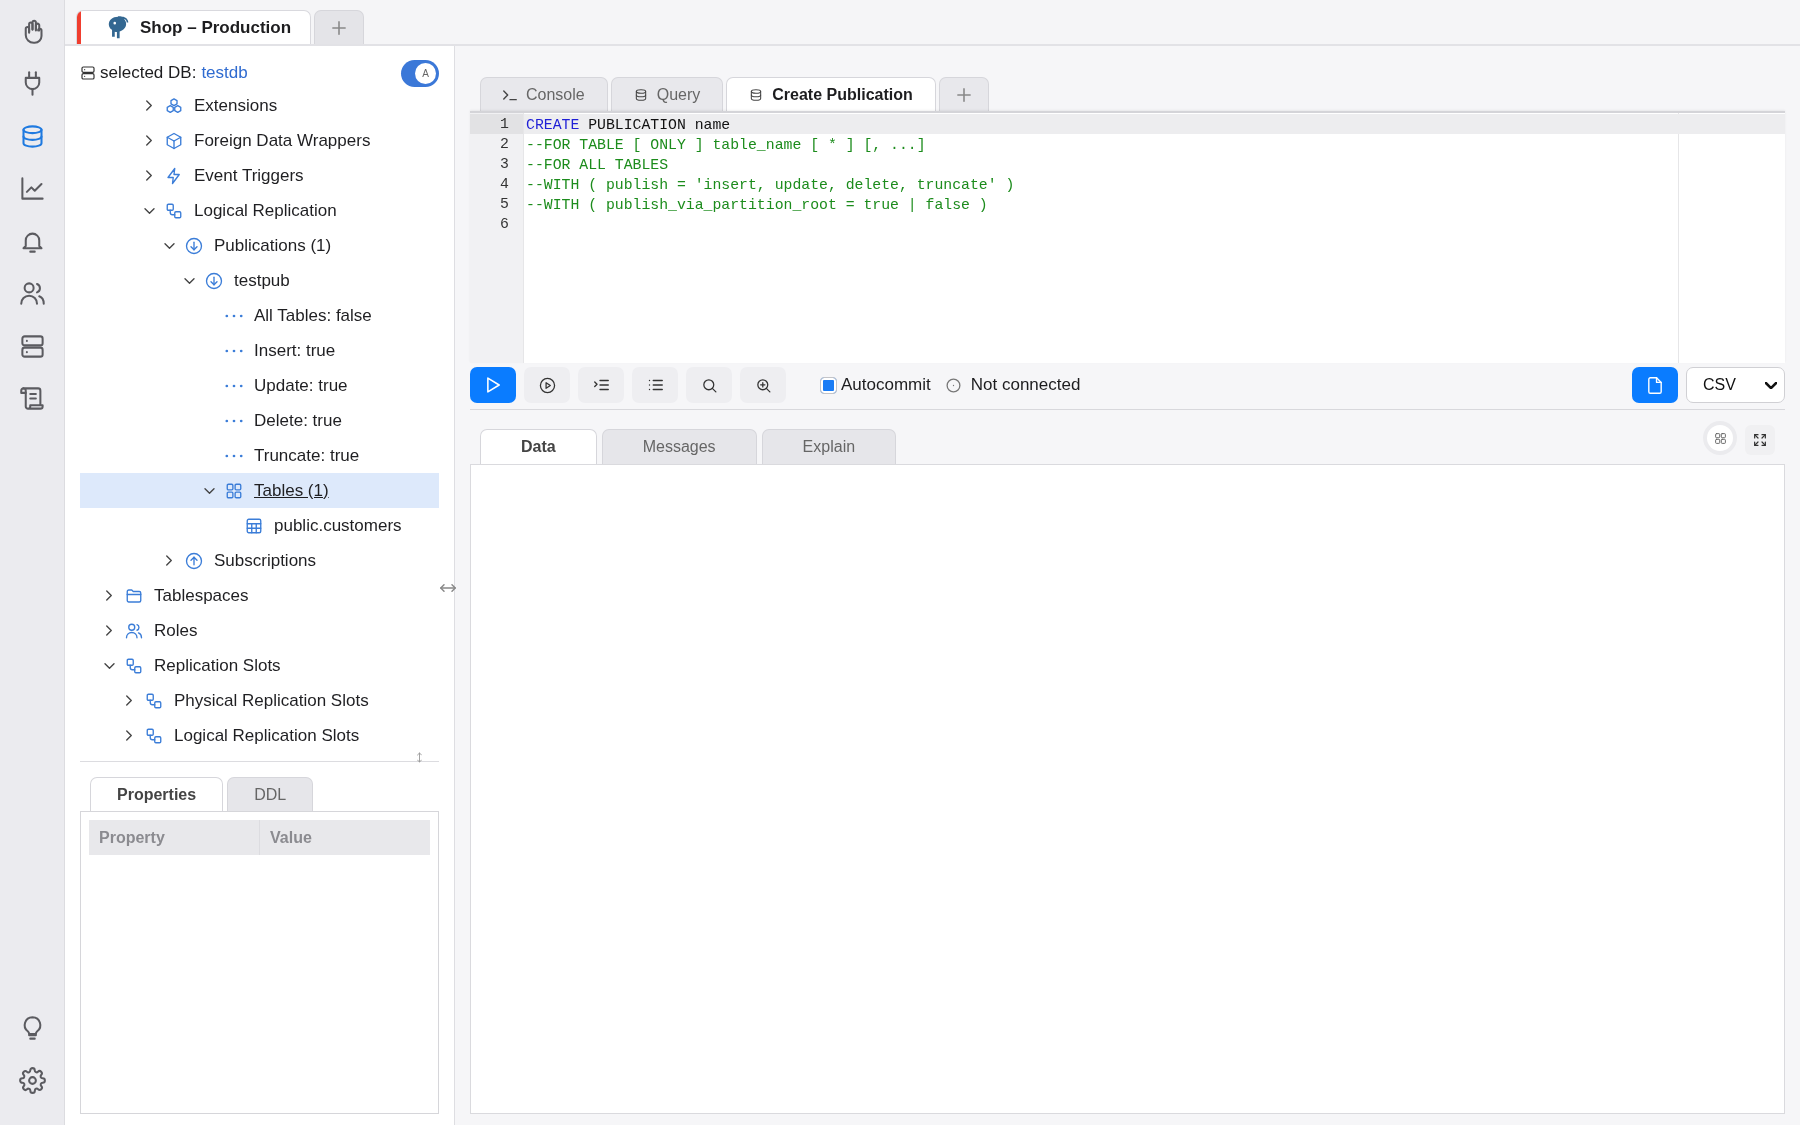  What do you see at coordinates (339, 27) in the screenshot?
I see `plus-icon` at bounding box center [339, 27].